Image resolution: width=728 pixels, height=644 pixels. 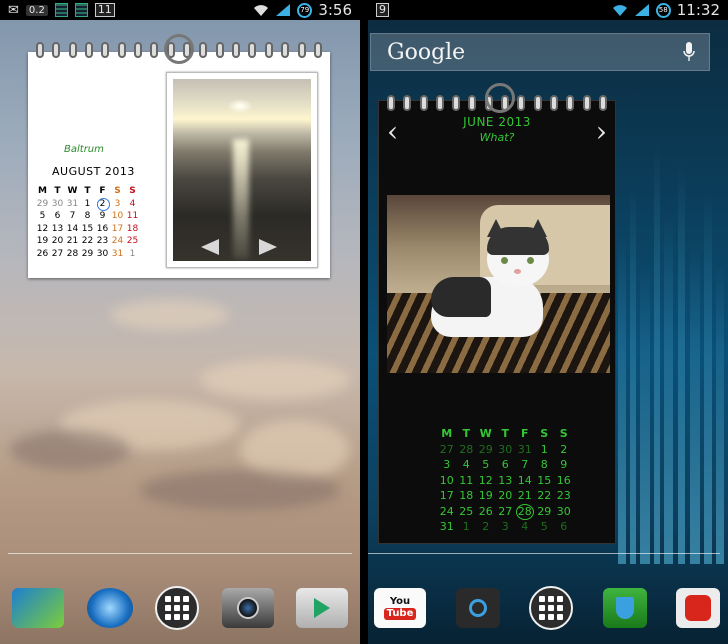 I want to click on settings-icon, so click(x=477, y=608).